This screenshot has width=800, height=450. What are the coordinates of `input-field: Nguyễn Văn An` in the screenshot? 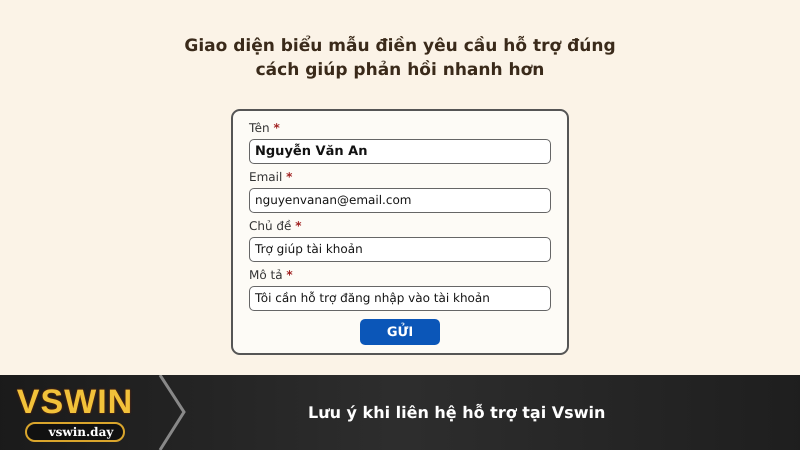 It's located at (400, 151).